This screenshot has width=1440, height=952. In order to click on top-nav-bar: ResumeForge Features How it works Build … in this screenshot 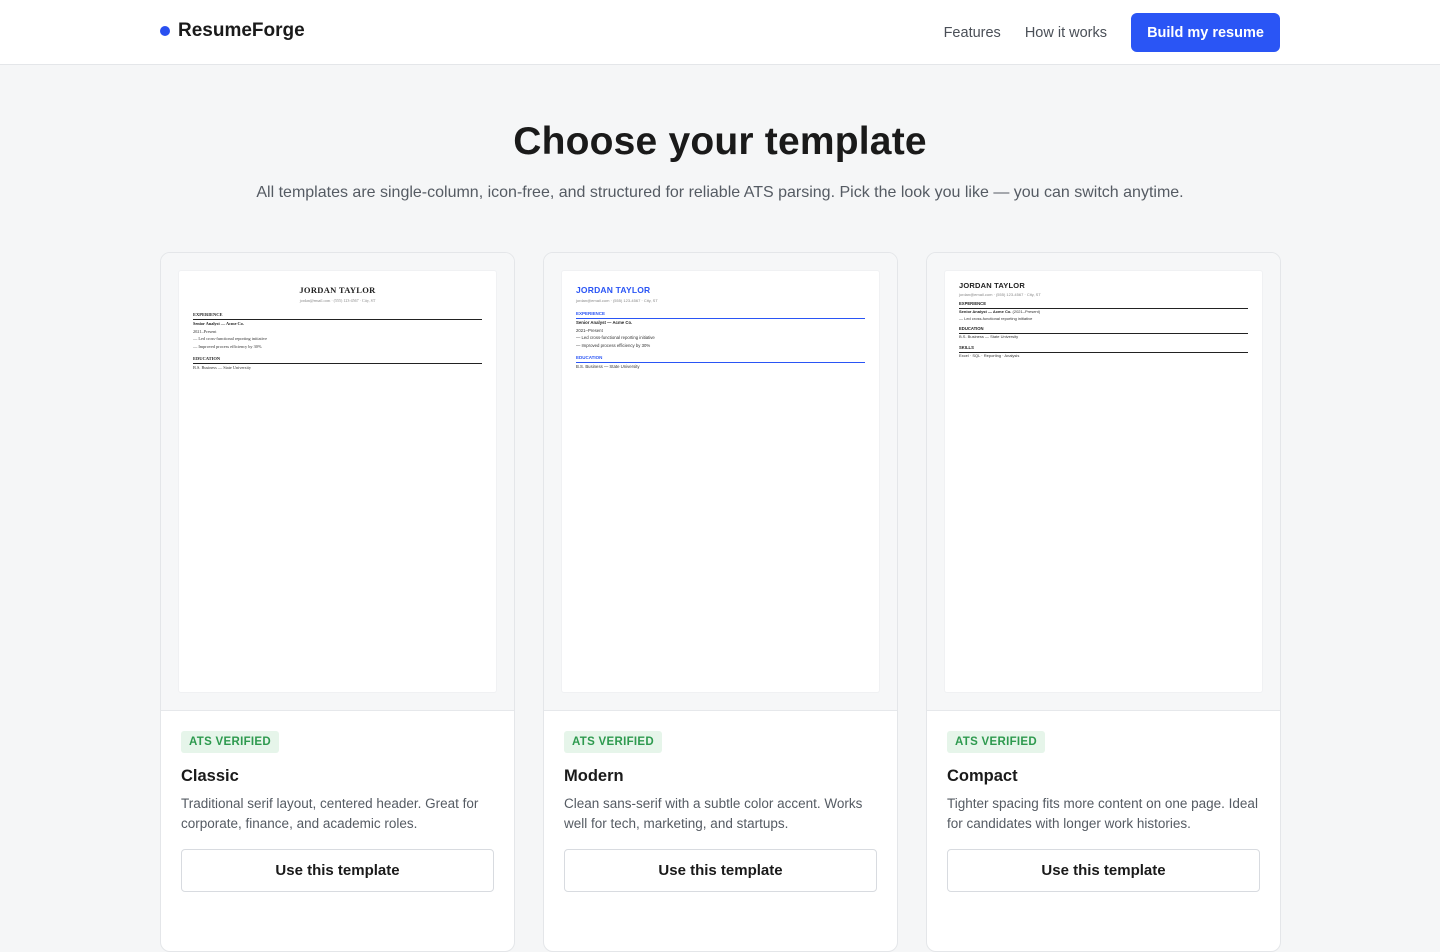, I will do `click(720, 32)`.